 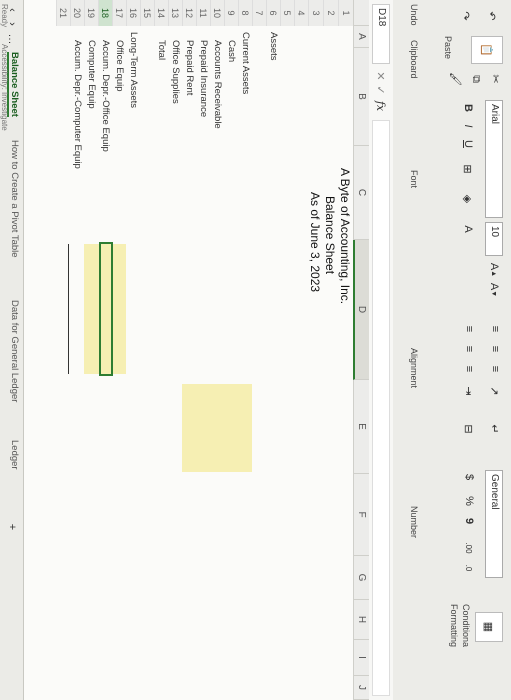 What do you see at coordinates (361, 688) in the screenshot?
I see `column-header: J` at bounding box center [361, 688].